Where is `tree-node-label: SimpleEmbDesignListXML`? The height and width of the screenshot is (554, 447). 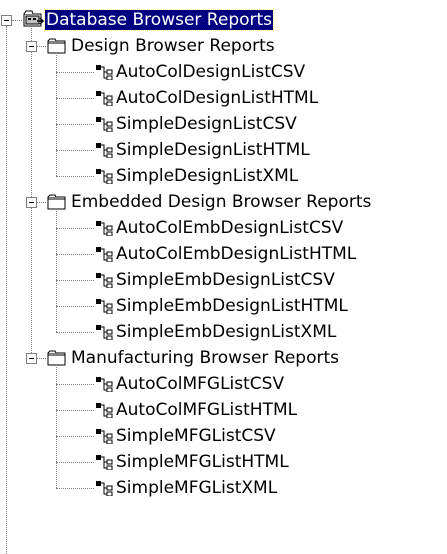
tree-node-label: SimpleEmbDesignListXML is located at coordinates (226, 332).